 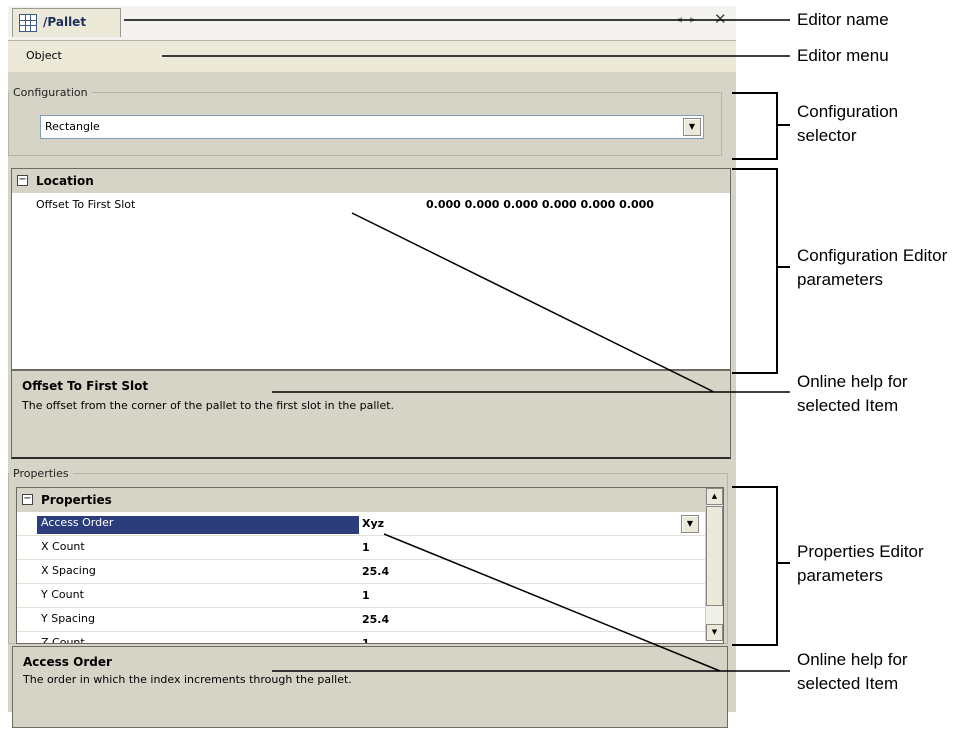 I want to click on bracket-configuration-params, so click(x=755, y=271).